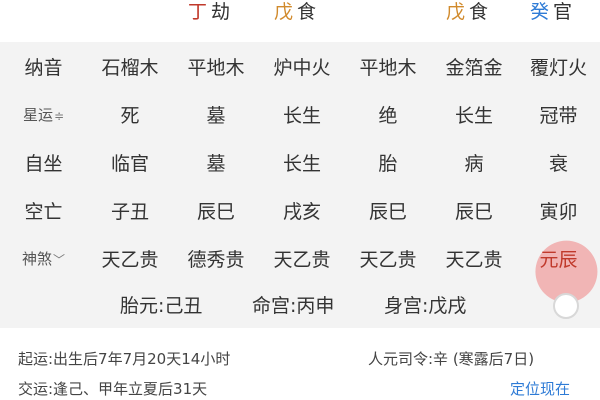  What do you see at coordinates (425, 306) in the screenshot?
I see `shen-gong: 身宫:戊戌` at bounding box center [425, 306].